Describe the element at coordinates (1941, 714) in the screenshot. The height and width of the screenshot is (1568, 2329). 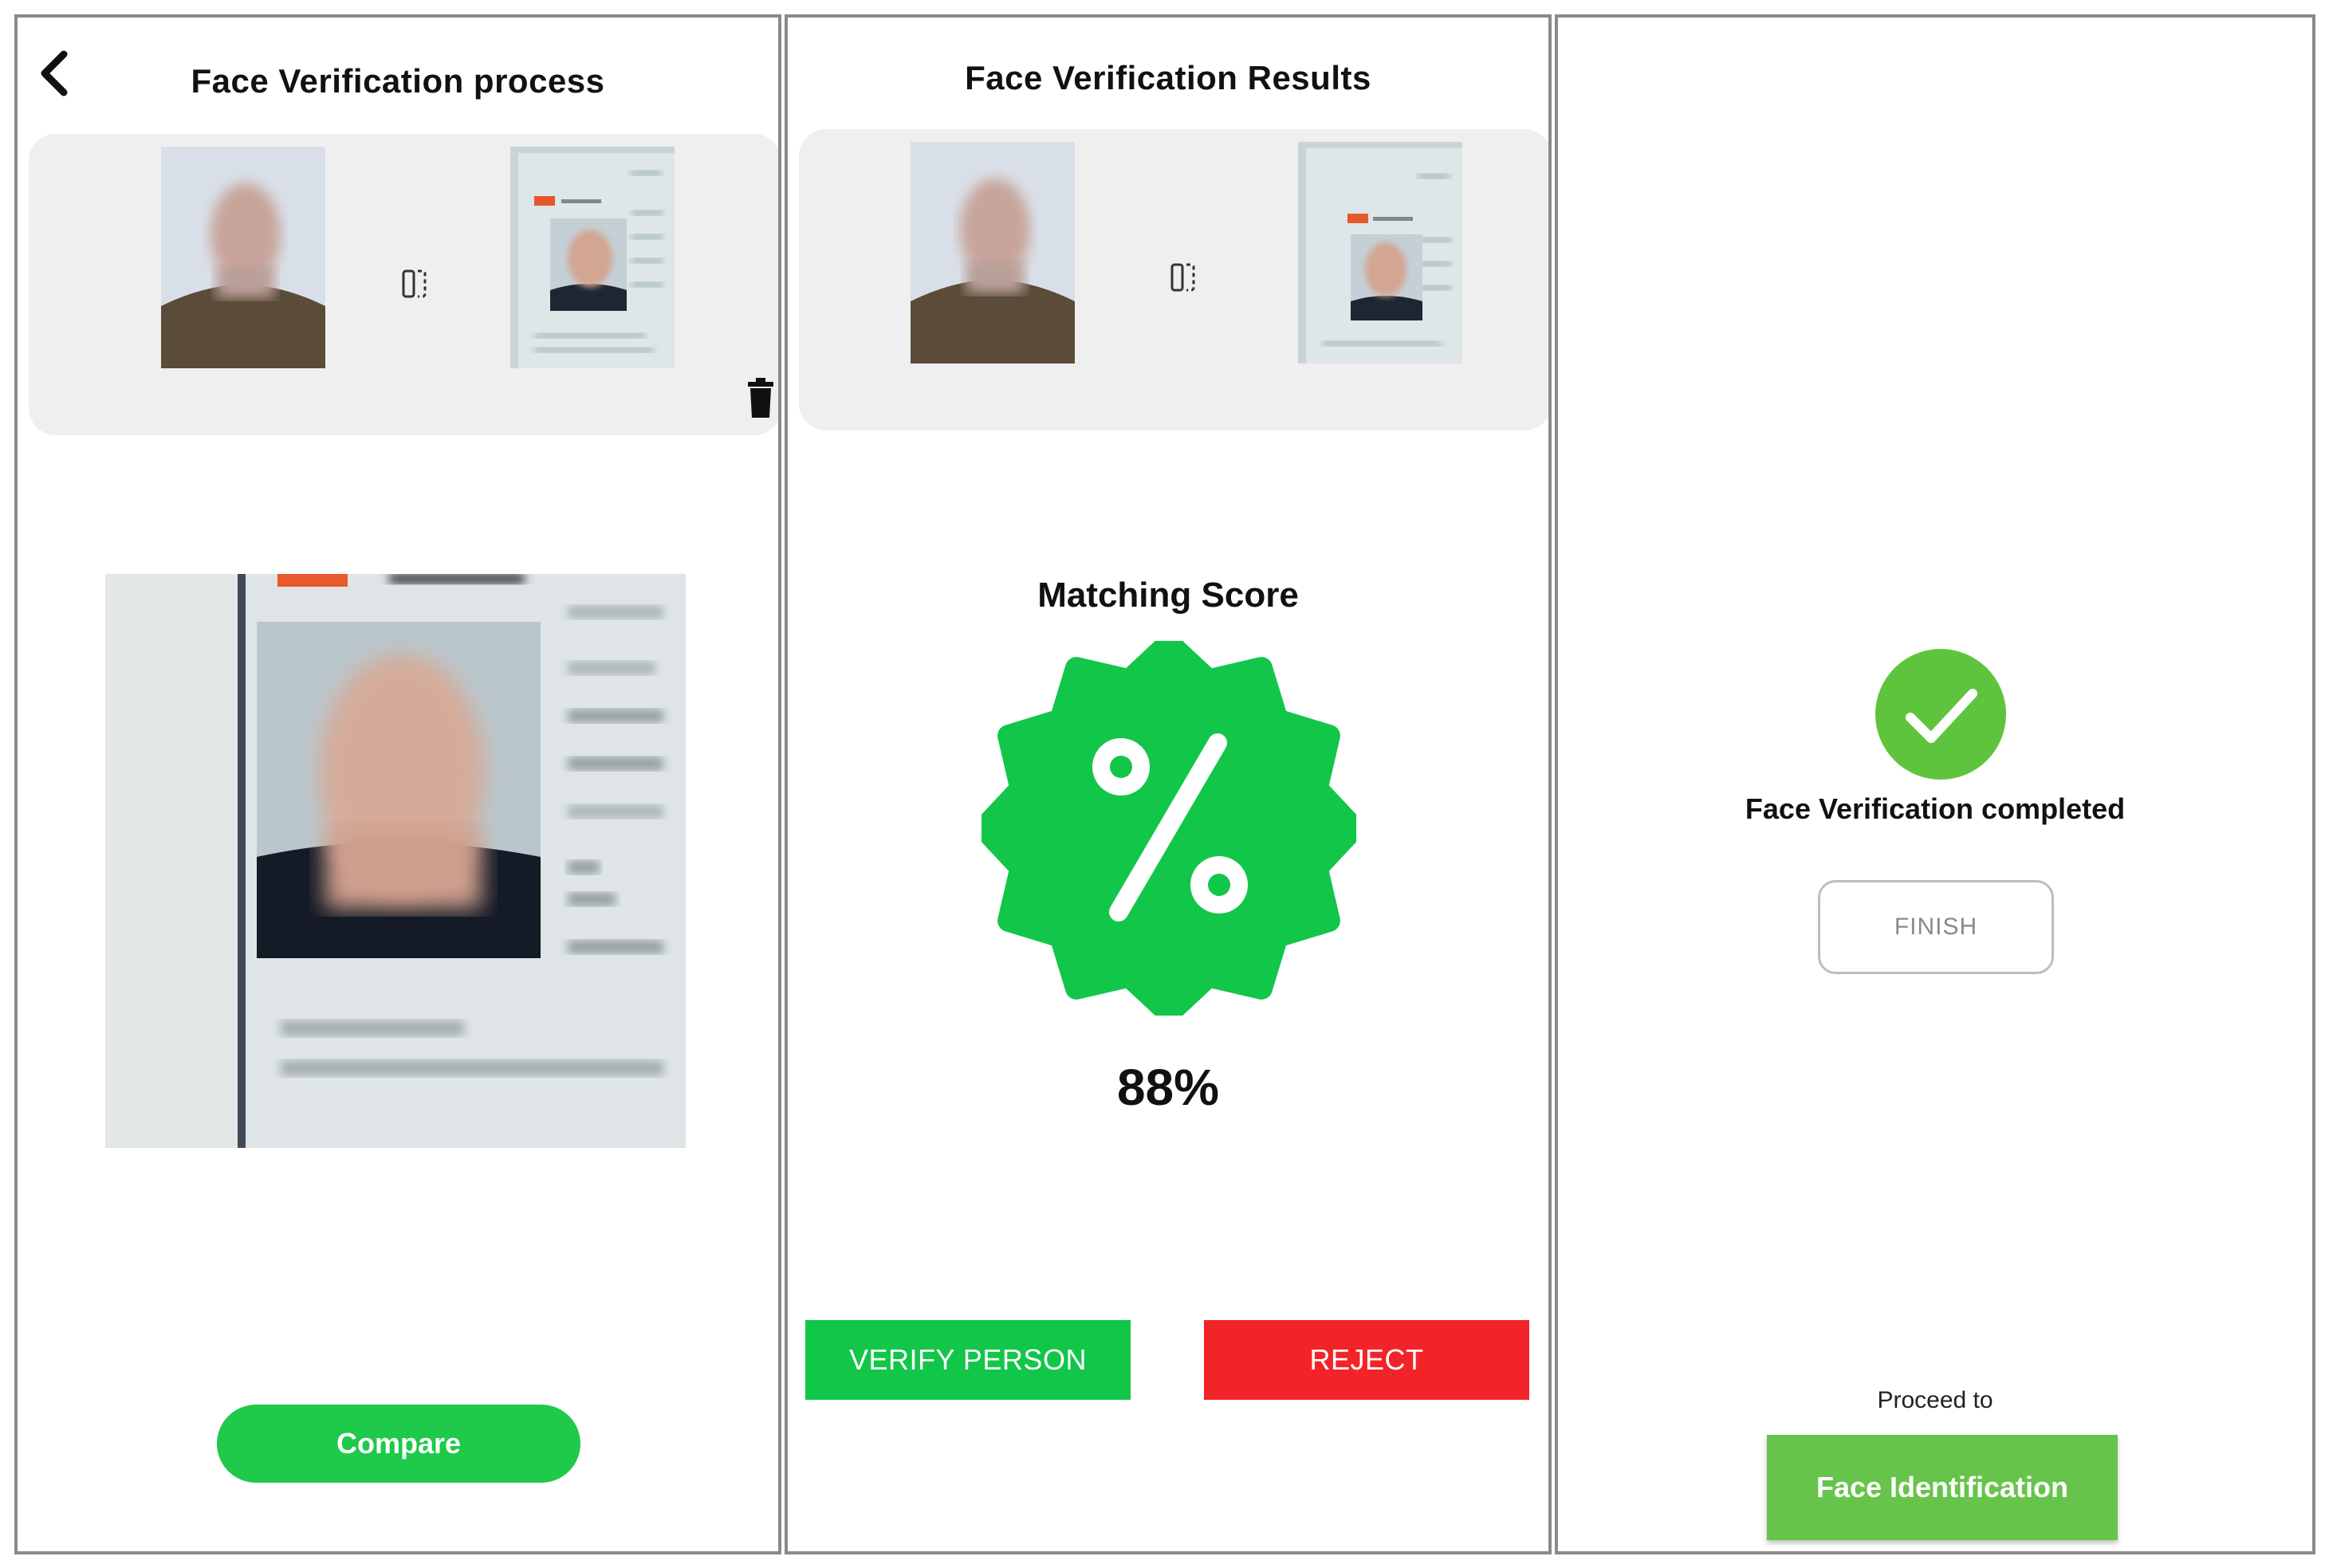
I see `check-circle-icon` at that location.